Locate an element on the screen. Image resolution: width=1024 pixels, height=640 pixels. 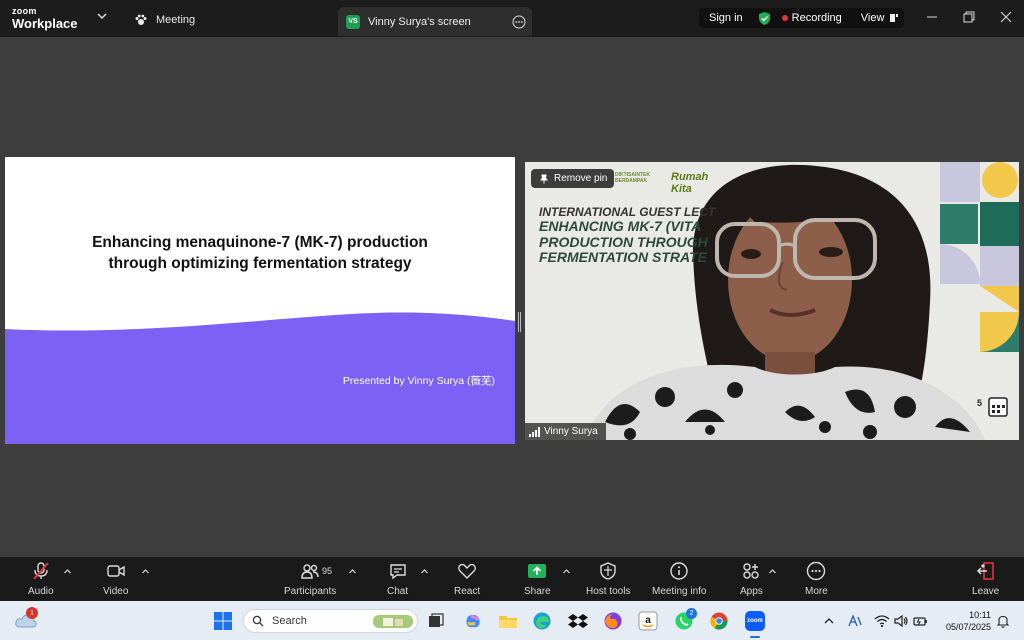
language-input-icon is located at coordinates (855, 621).